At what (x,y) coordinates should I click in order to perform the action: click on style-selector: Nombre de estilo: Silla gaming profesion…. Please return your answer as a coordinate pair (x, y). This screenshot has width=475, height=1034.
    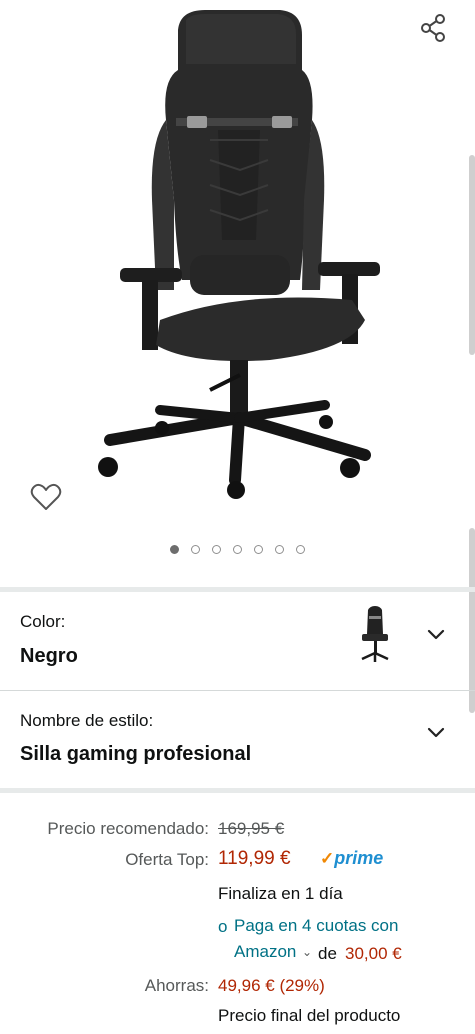
    Looking at the image, I should click on (237, 739).